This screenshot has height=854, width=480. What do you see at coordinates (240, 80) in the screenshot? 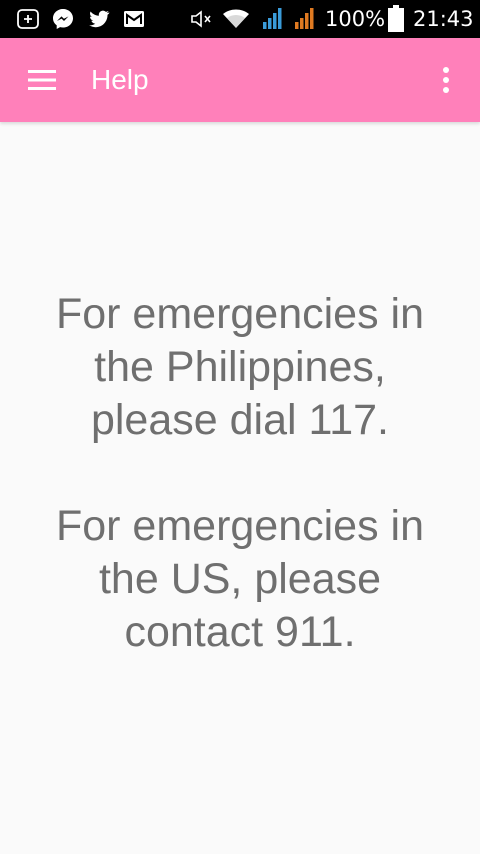
I see `app-bar: Help` at bounding box center [240, 80].